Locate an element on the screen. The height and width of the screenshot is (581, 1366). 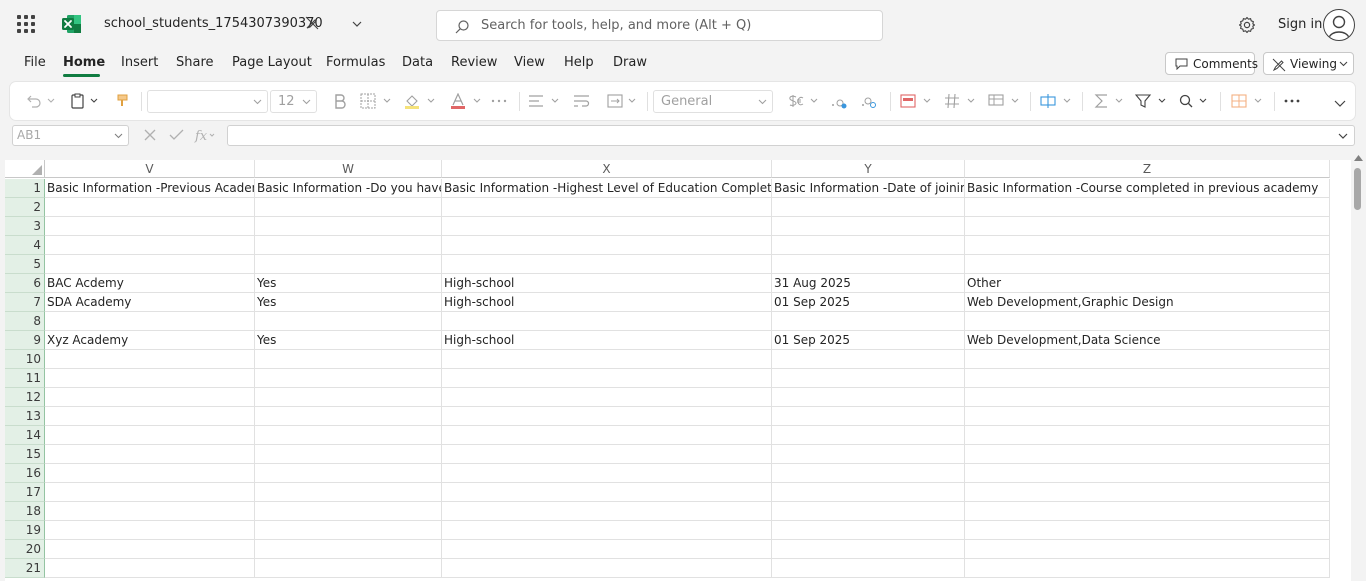
row-header: 7 is located at coordinates (25, 302).